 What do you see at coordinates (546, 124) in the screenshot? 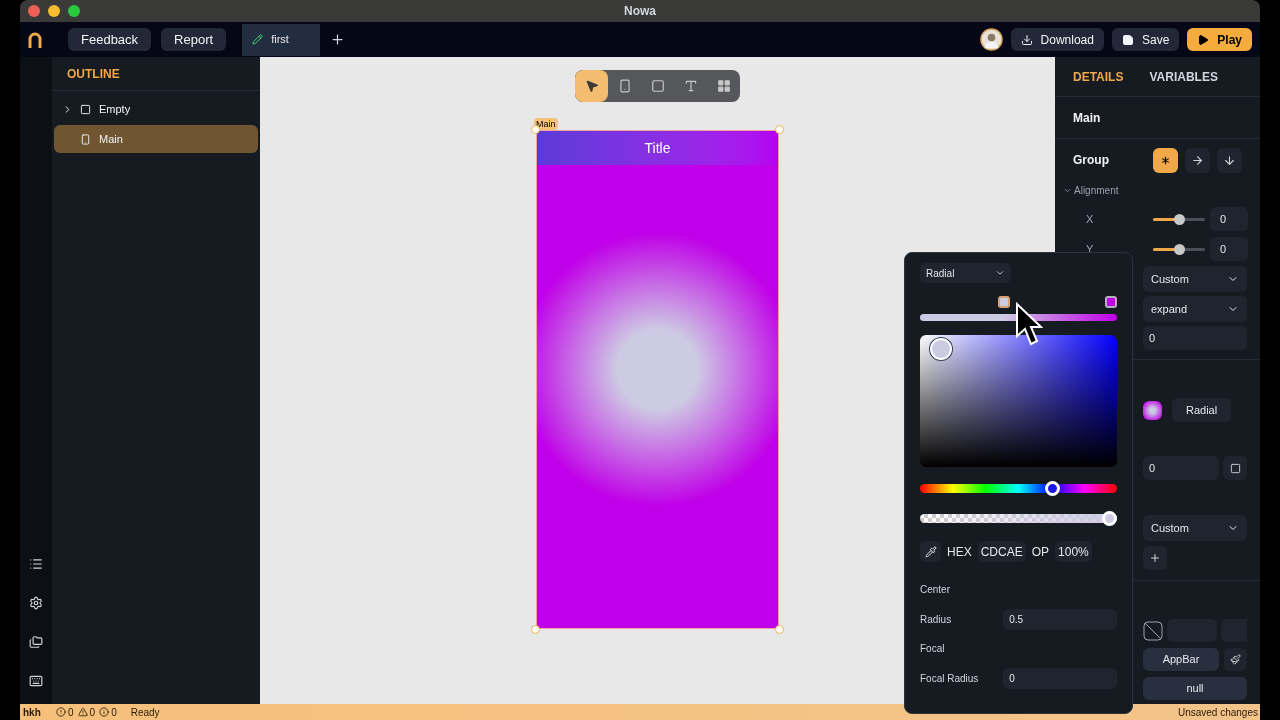
I see `selection-label: Main` at bounding box center [546, 124].